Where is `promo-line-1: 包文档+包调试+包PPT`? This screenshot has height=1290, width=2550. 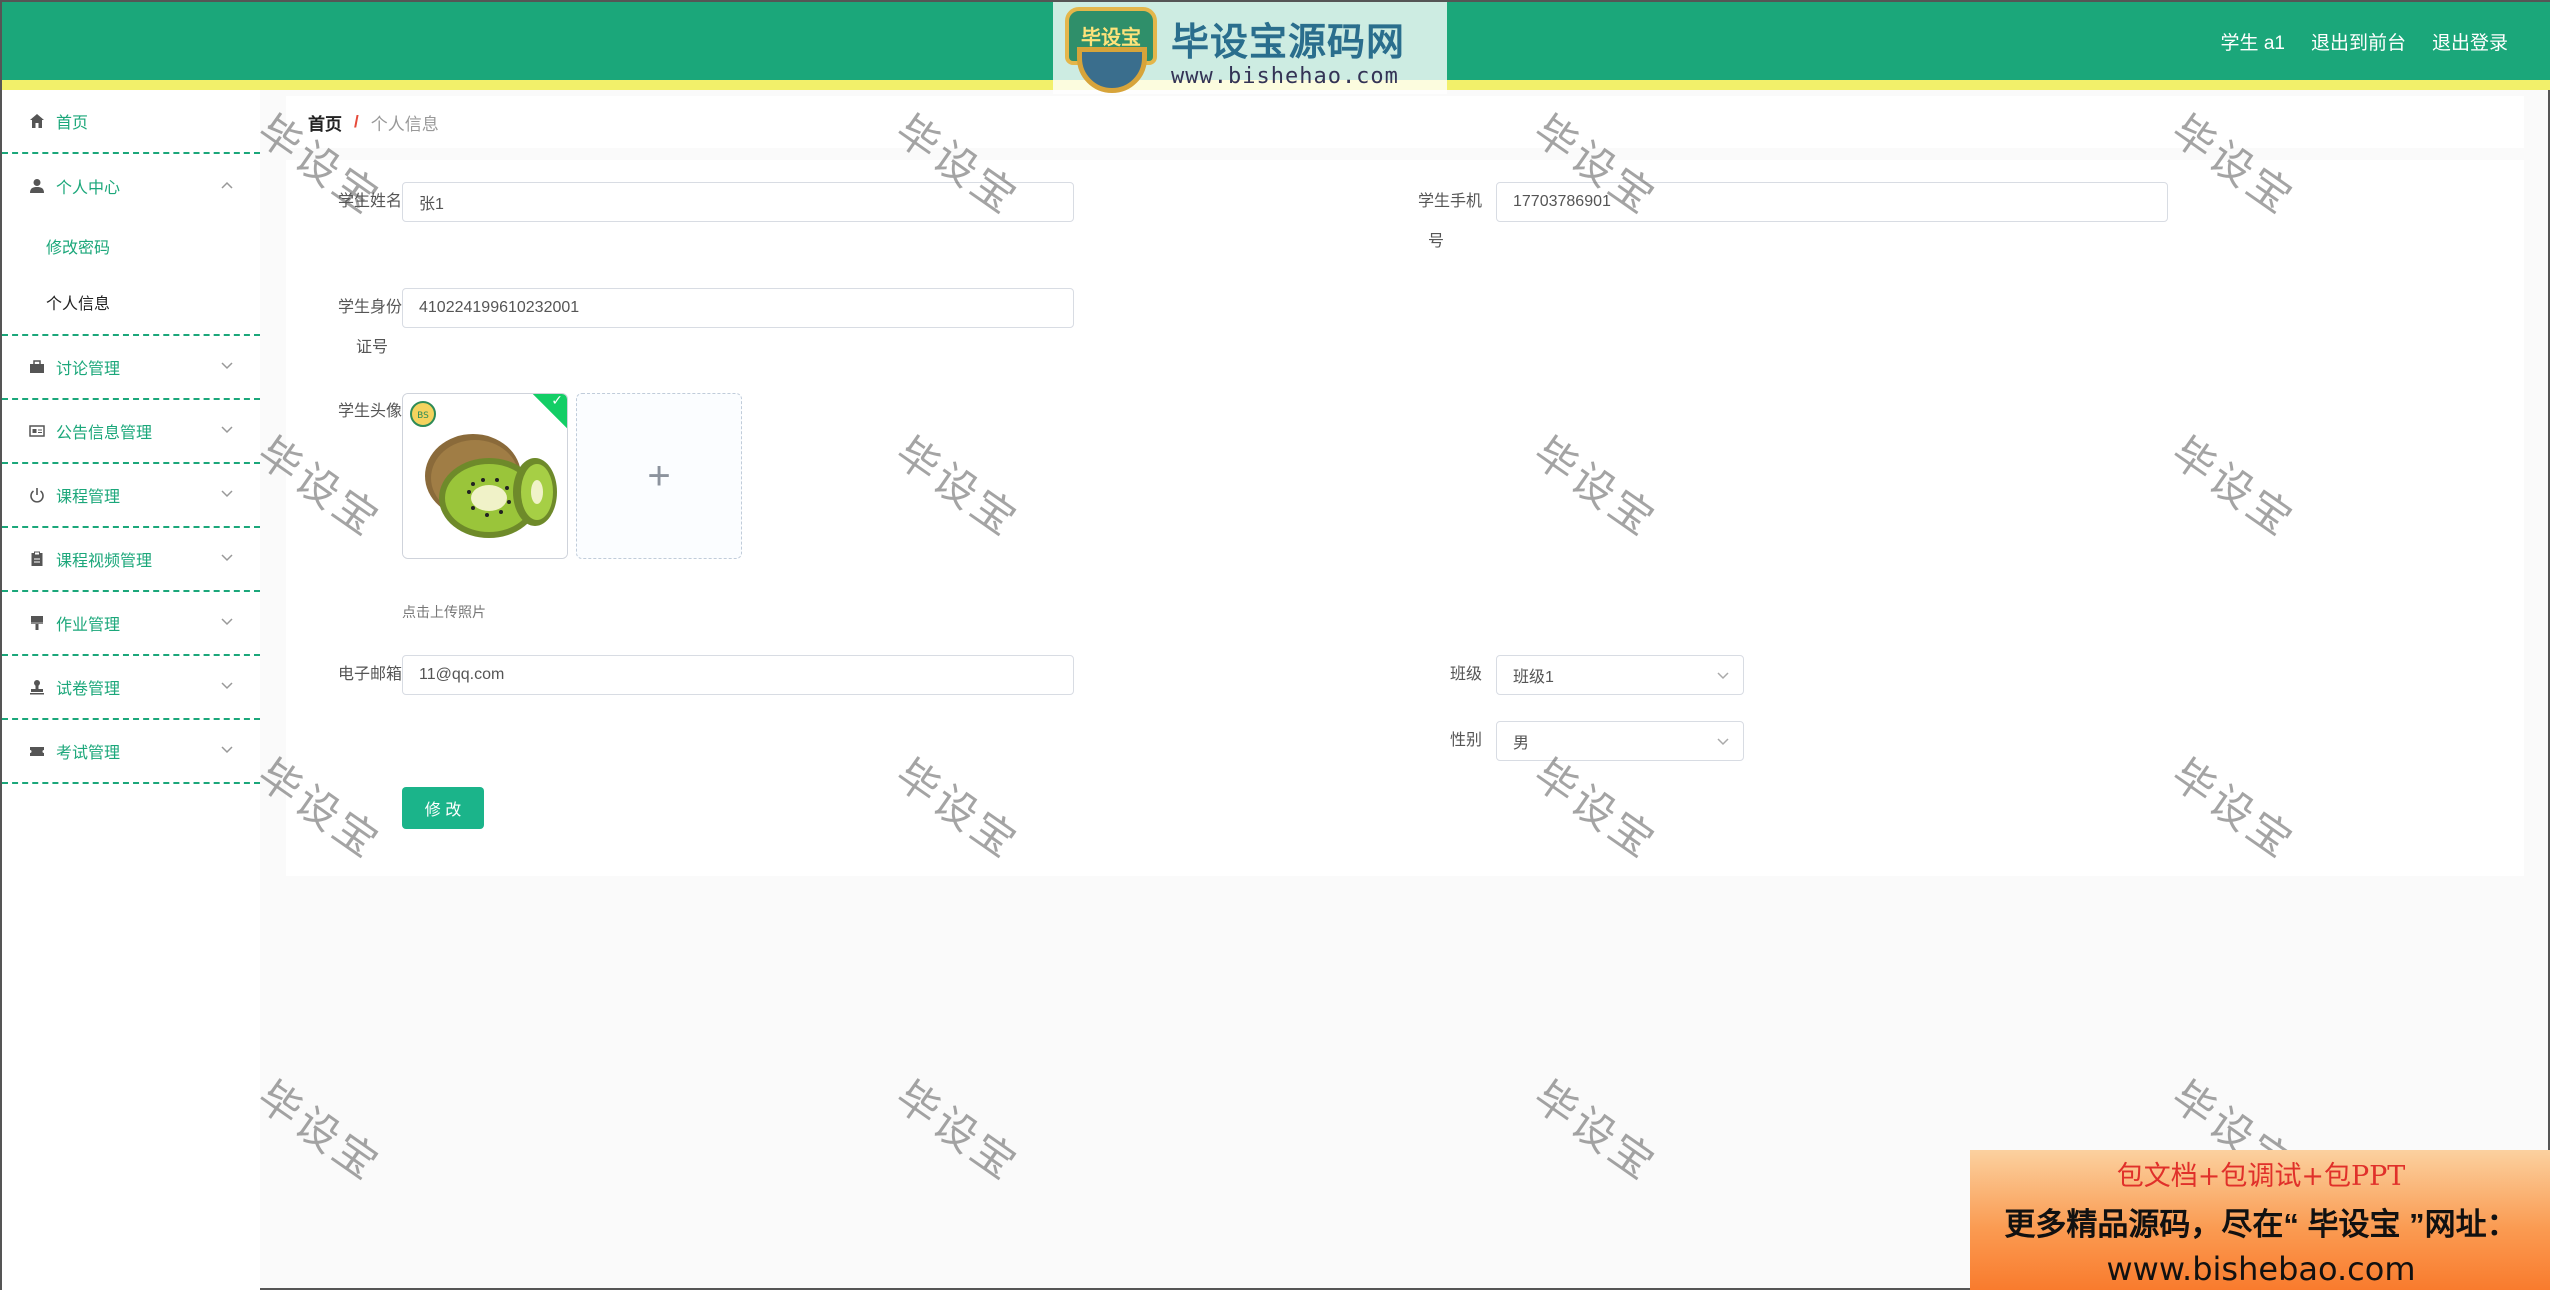
promo-line-1: 包文档+包调试+包PPT is located at coordinates (2261, 1176).